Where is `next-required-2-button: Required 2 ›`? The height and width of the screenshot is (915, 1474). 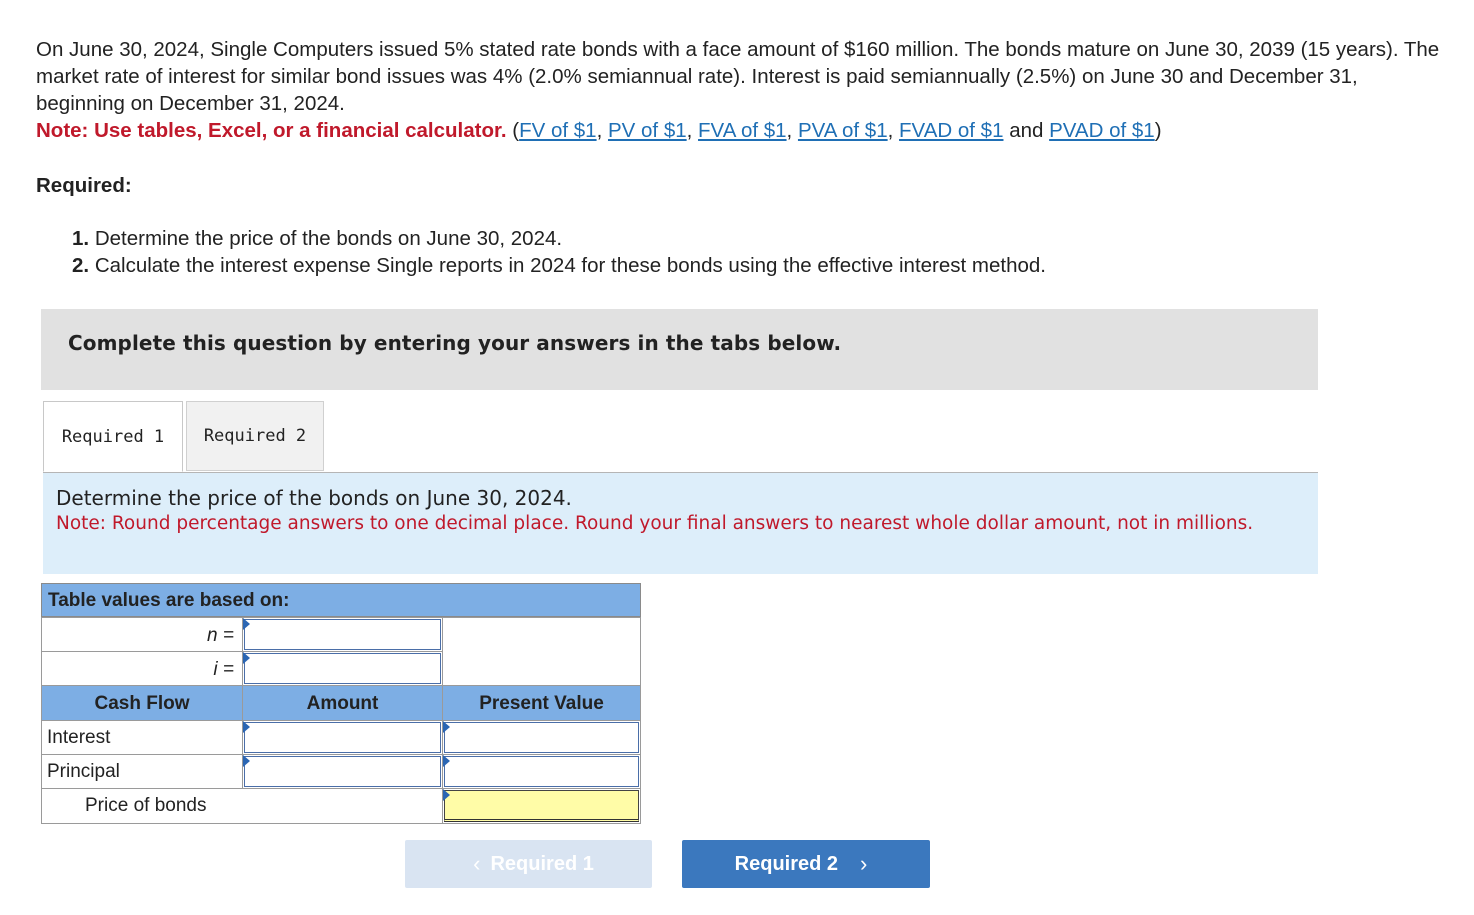
next-required-2-button: Required 2 › is located at coordinates (806, 864).